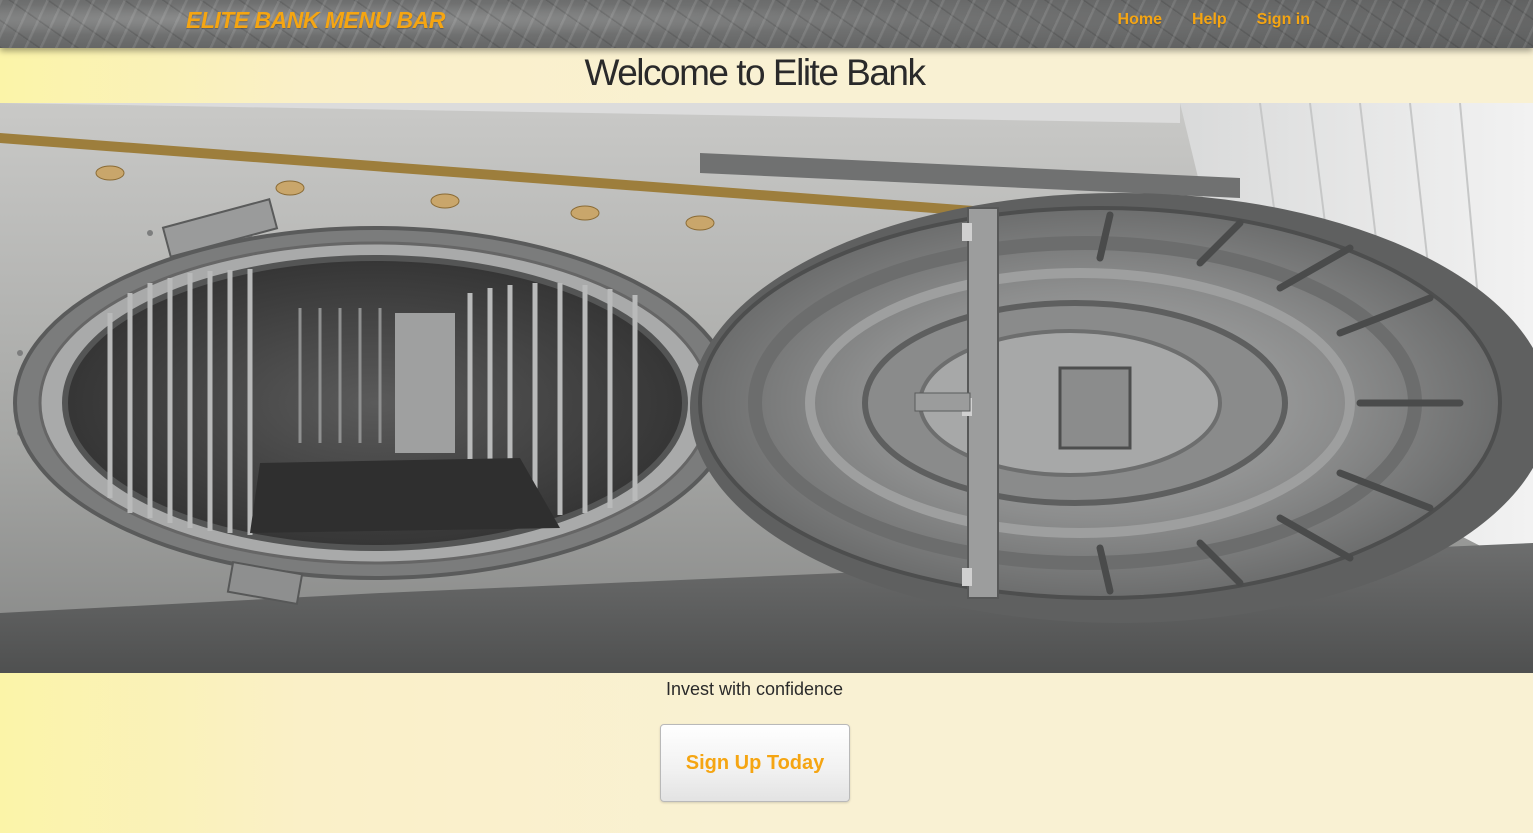  I want to click on nav-links: Home Help Sign in, so click(1214, 20).